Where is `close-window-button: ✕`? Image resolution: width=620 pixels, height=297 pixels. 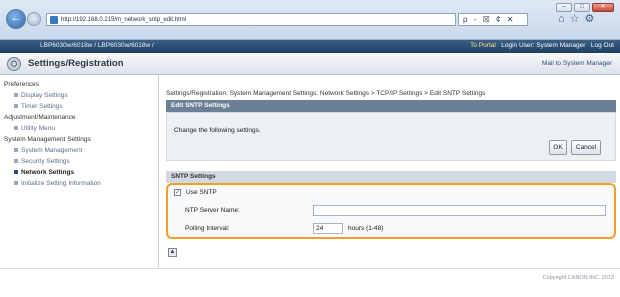
close-window-button: ✕ is located at coordinates (603, 7).